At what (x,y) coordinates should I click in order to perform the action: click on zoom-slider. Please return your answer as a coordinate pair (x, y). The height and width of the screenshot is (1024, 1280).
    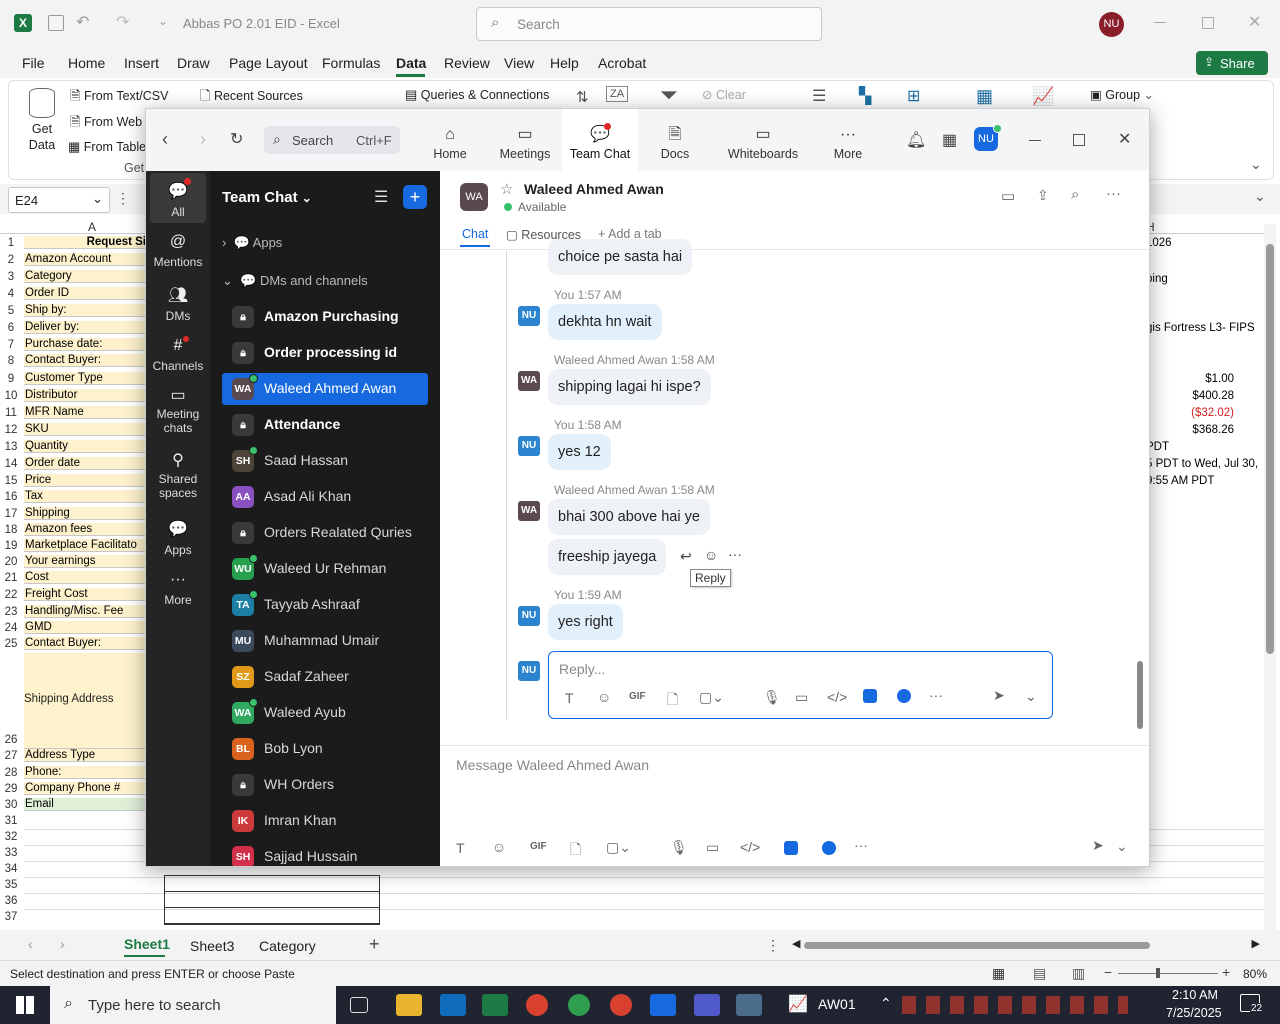
    Looking at the image, I should click on (1168, 973).